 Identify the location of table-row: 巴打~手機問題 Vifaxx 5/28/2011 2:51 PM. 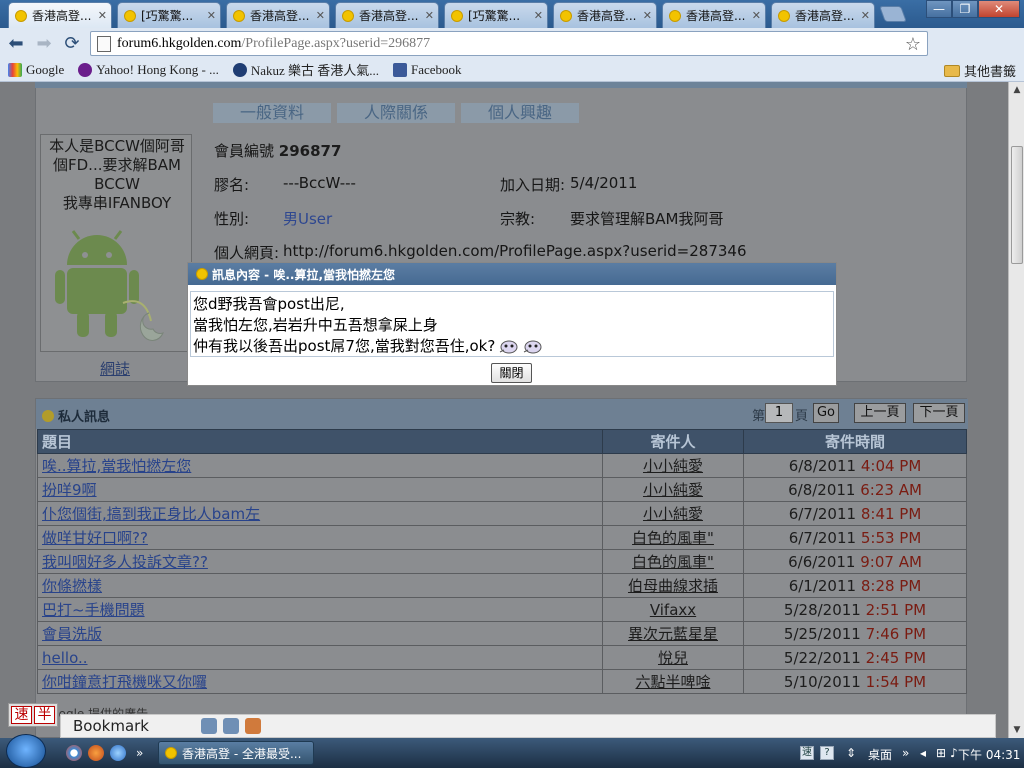
(502, 609).